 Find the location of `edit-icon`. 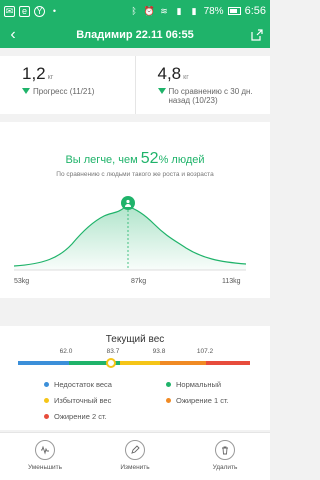

edit-icon is located at coordinates (135, 450).